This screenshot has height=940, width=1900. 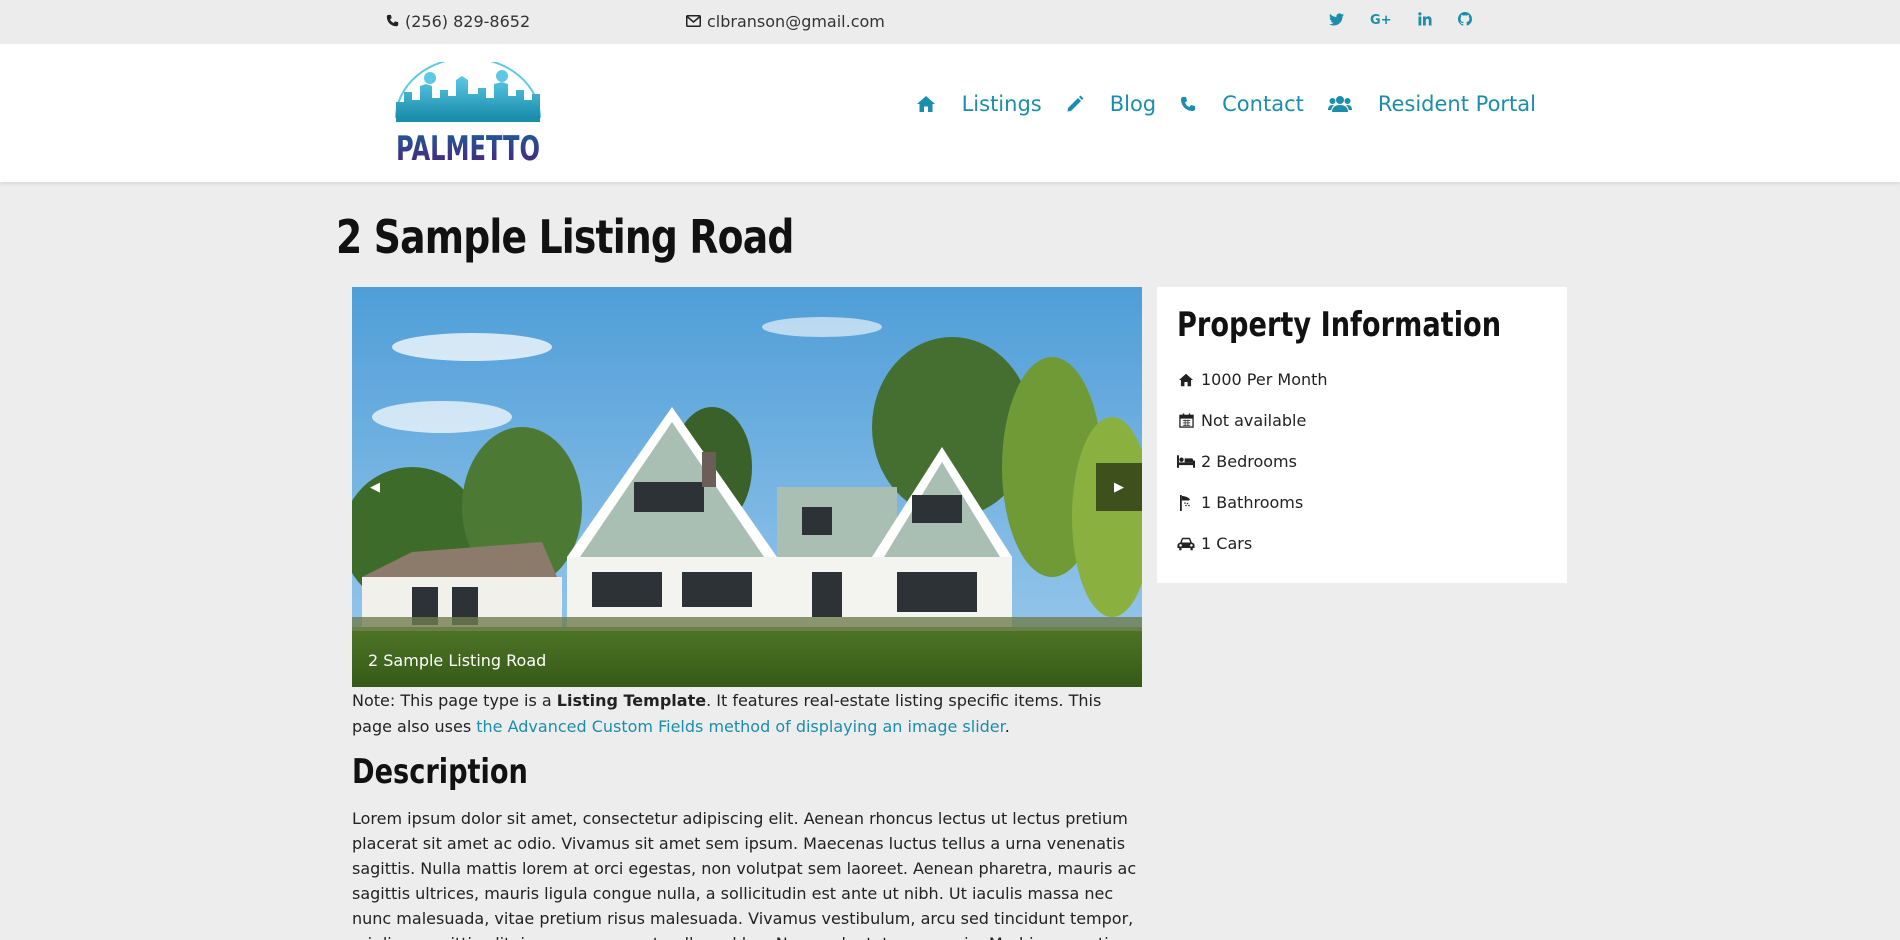 I want to click on nav-item-resident-portal: Resident Portal, so click(x=1431, y=104).